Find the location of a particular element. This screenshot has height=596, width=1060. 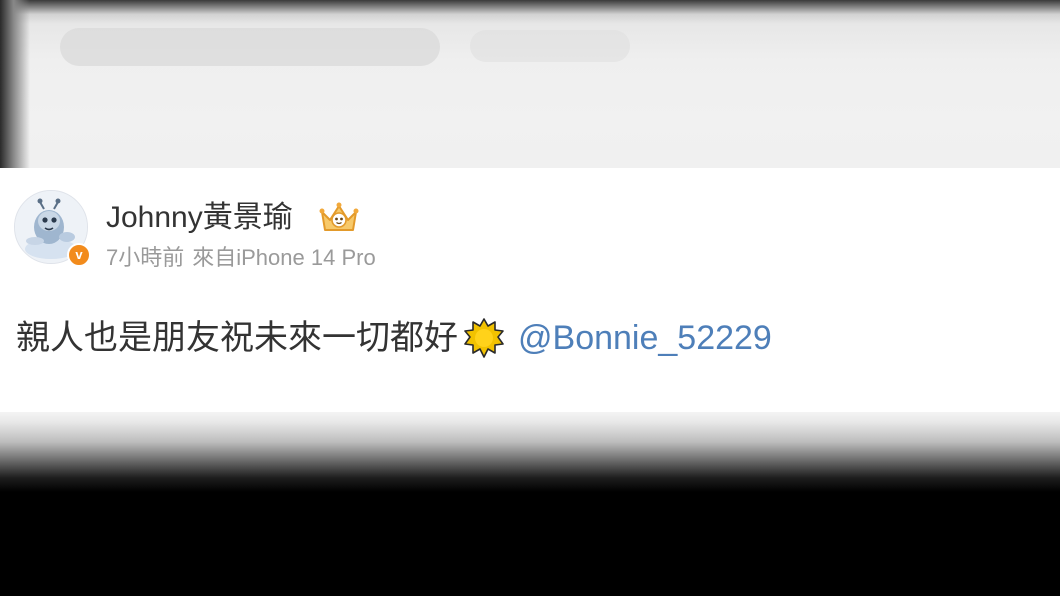

post-content: 親人也是朋友祝未來一切都好 @Bonnie_52229 is located at coordinates (394, 338).